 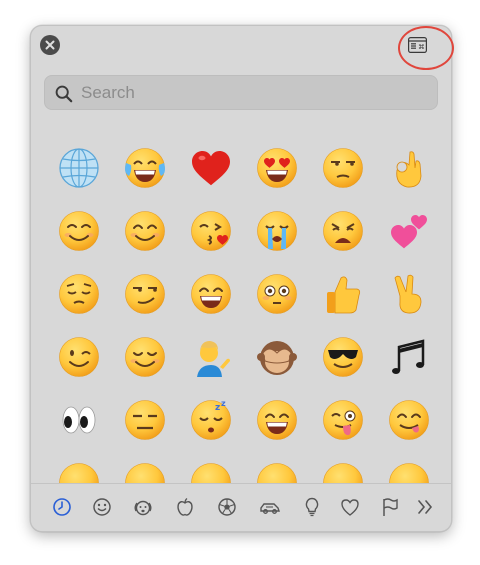 I want to click on search-field, so click(x=241, y=92).